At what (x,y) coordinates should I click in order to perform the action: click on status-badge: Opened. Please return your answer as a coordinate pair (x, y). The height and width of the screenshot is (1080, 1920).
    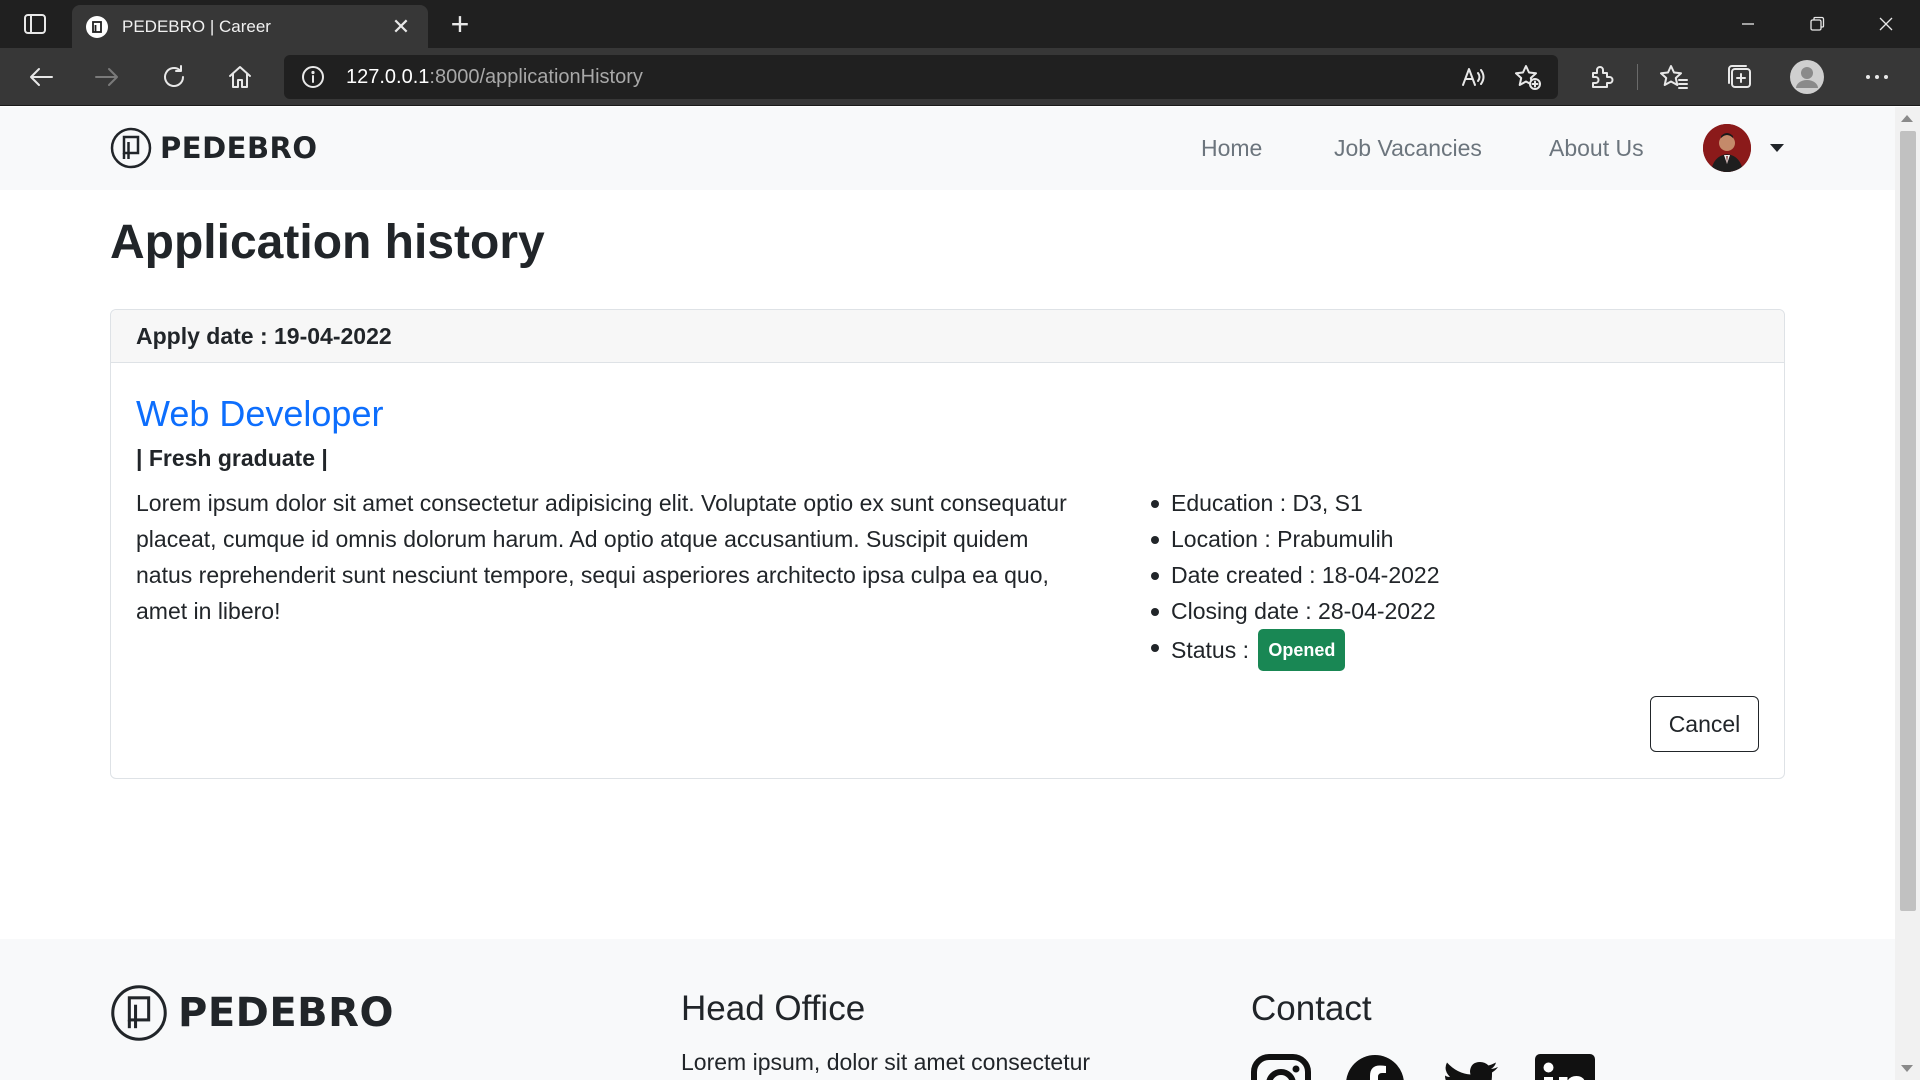
    Looking at the image, I should click on (1302, 650).